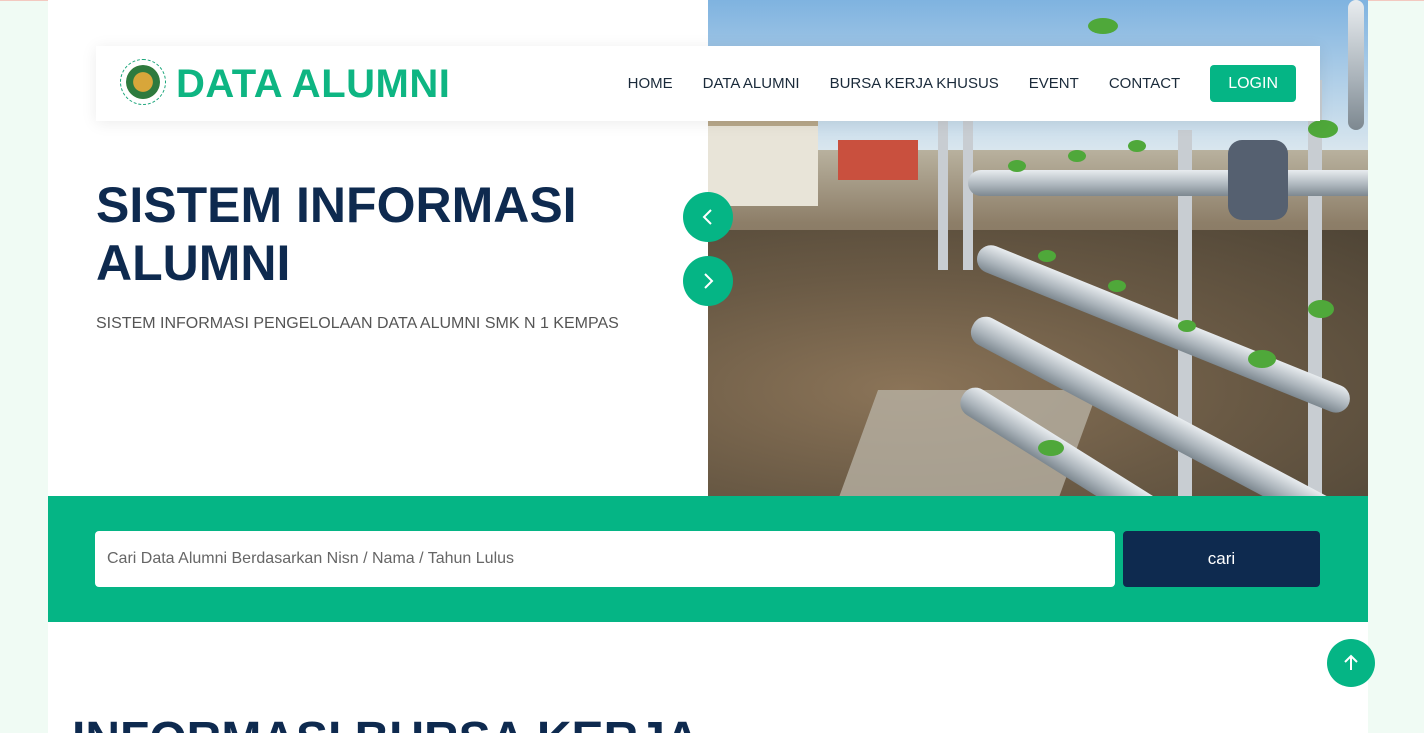 The height and width of the screenshot is (733, 1424). I want to click on carousel-prev-button, so click(708, 217).